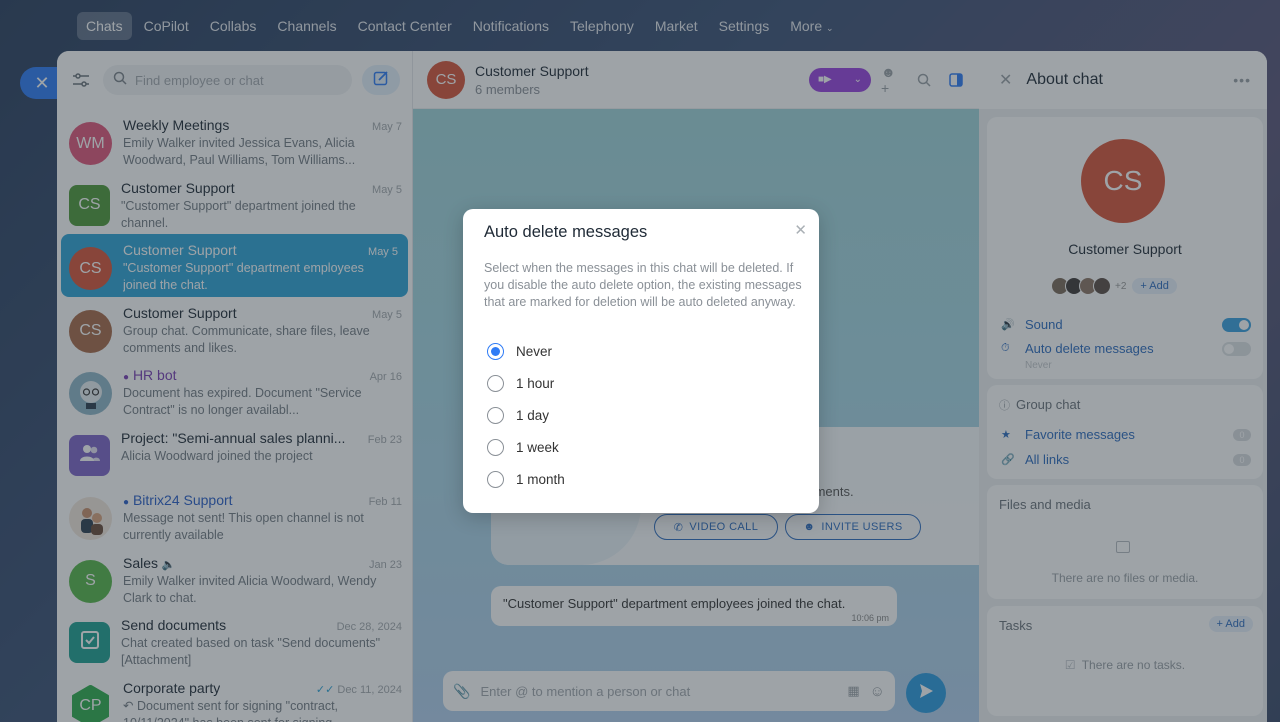  What do you see at coordinates (533, 415) in the screenshot?
I see `option-label: 1 day` at bounding box center [533, 415].